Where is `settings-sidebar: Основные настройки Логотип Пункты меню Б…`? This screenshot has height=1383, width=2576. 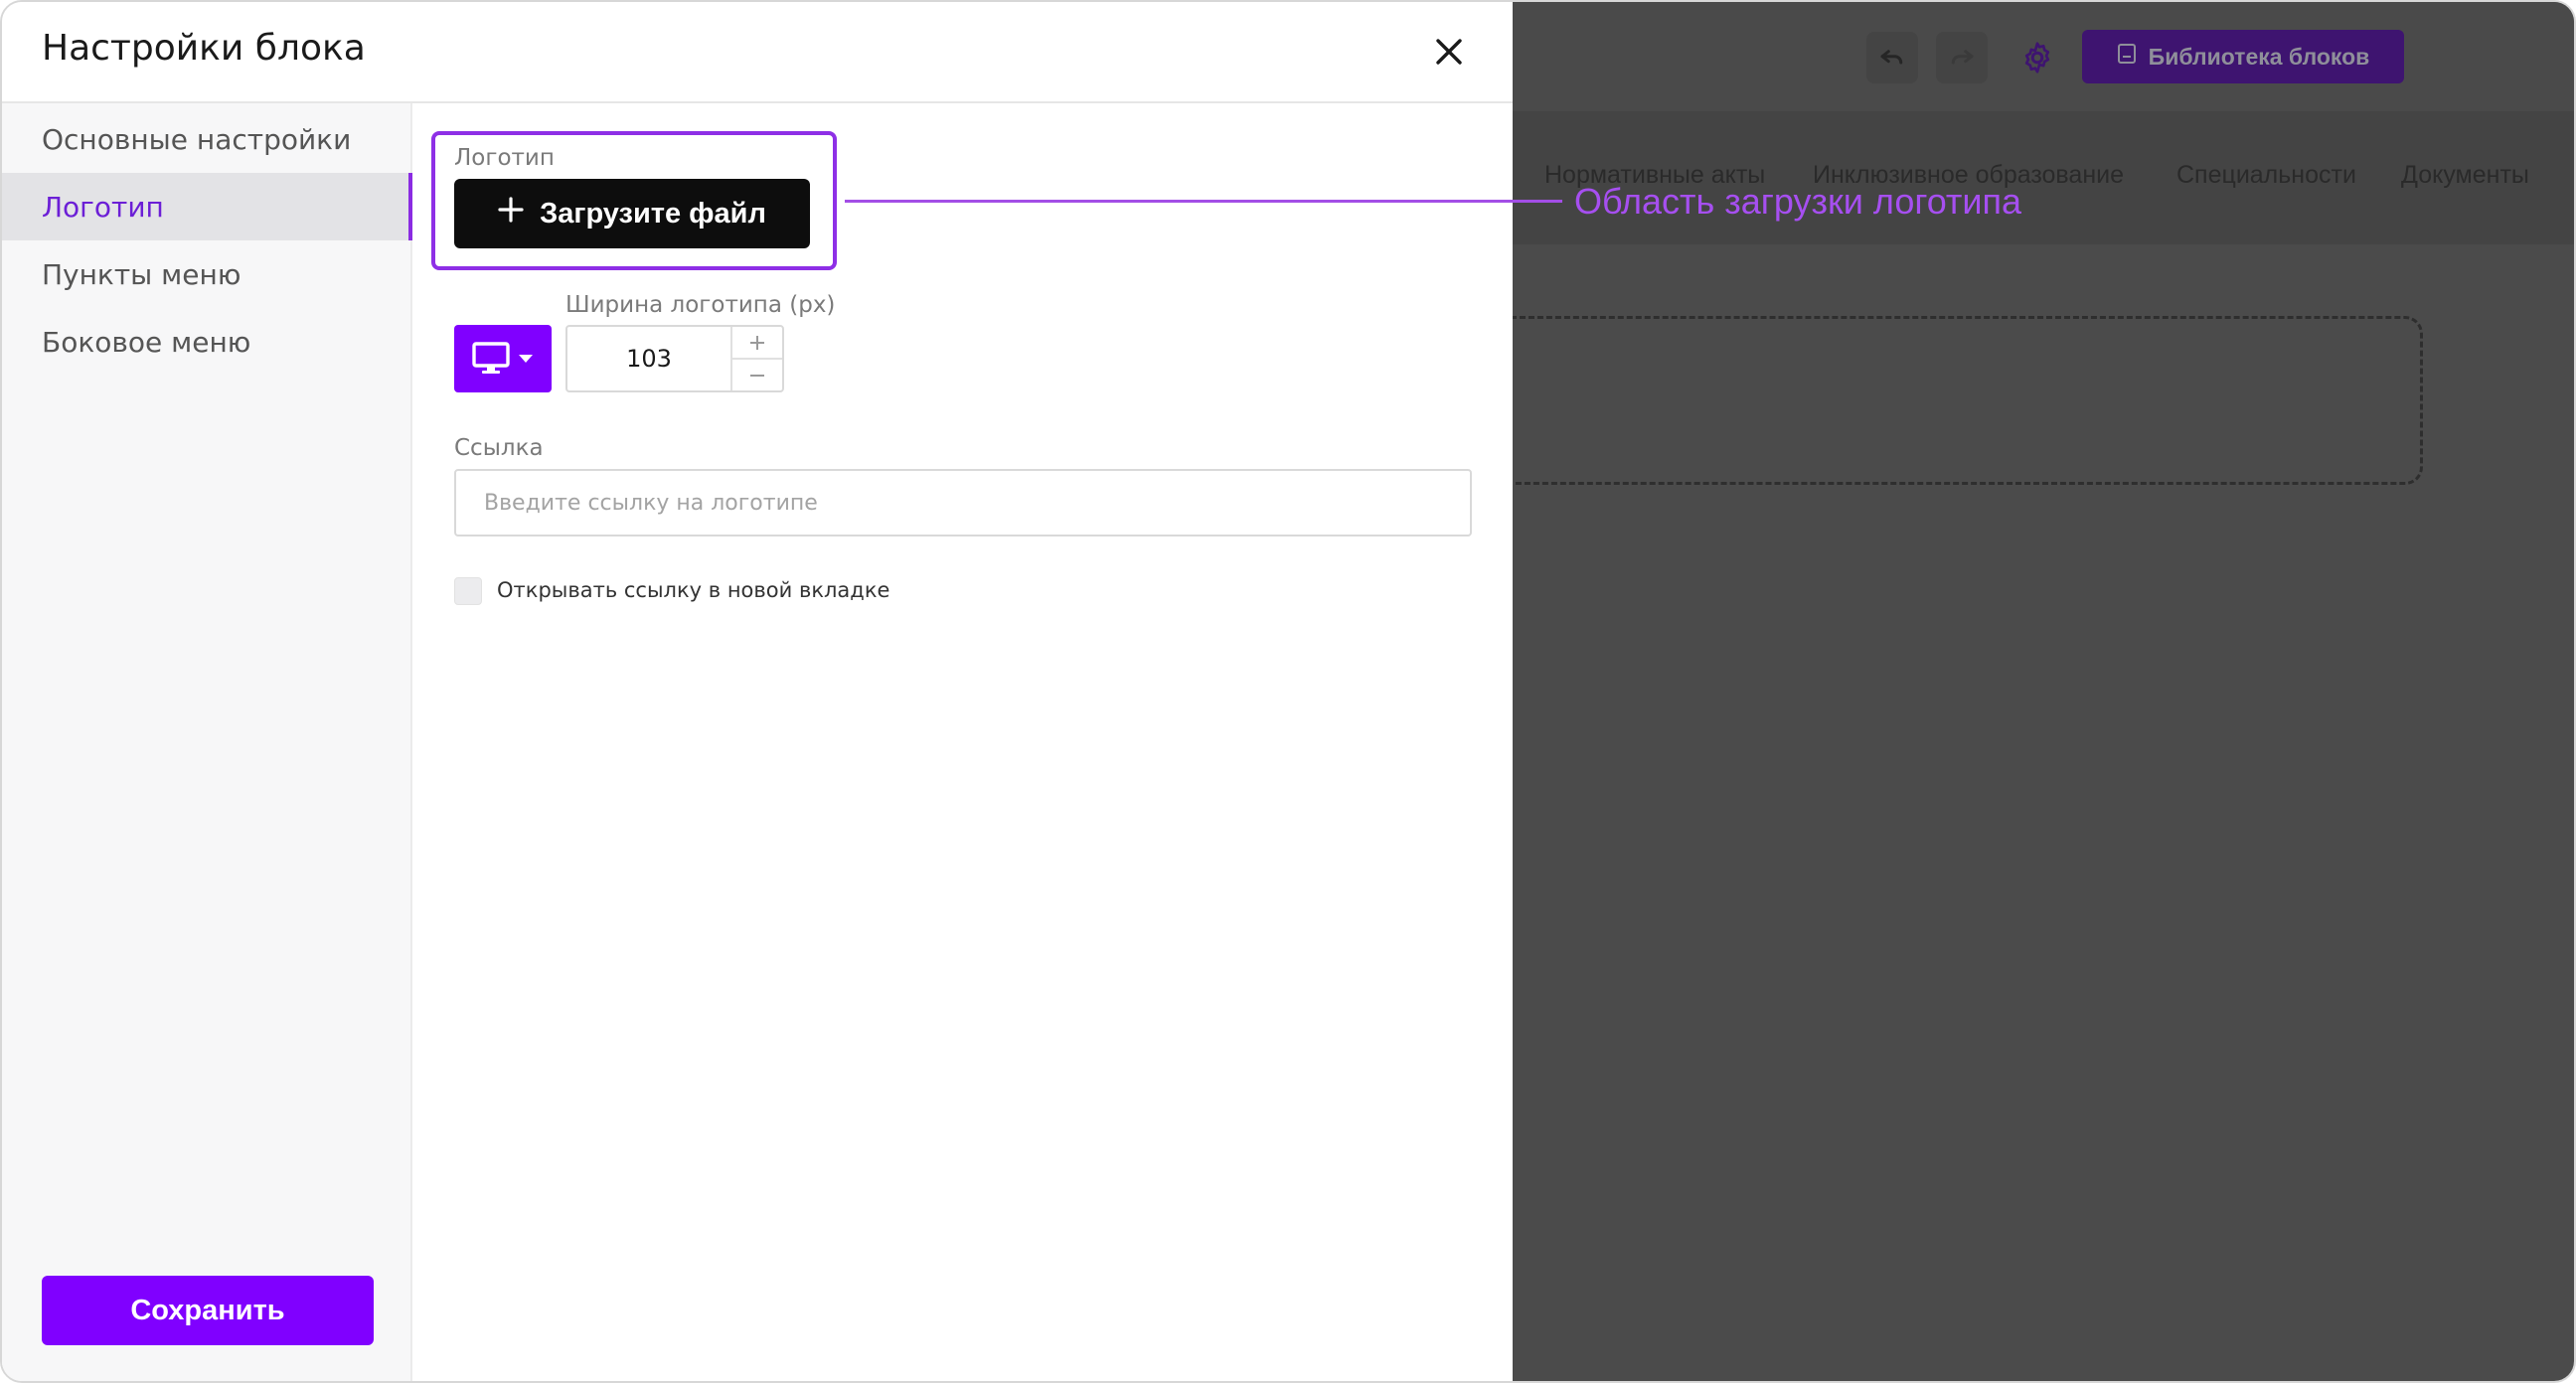
settings-sidebar: Основные настройки Логотип Пункты меню Б… is located at coordinates (207, 742).